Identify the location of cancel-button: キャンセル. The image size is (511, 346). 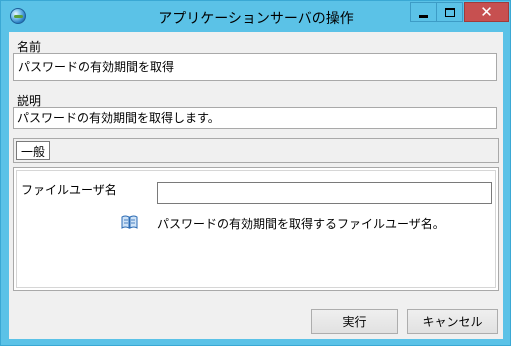
(452, 321).